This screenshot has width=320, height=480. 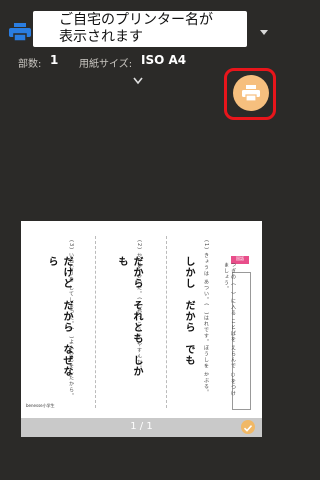 What do you see at coordinates (136, 28) in the screenshot?
I see `printer-name: ご自宅のプリンター名が 表示されます` at bounding box center [136, 28].